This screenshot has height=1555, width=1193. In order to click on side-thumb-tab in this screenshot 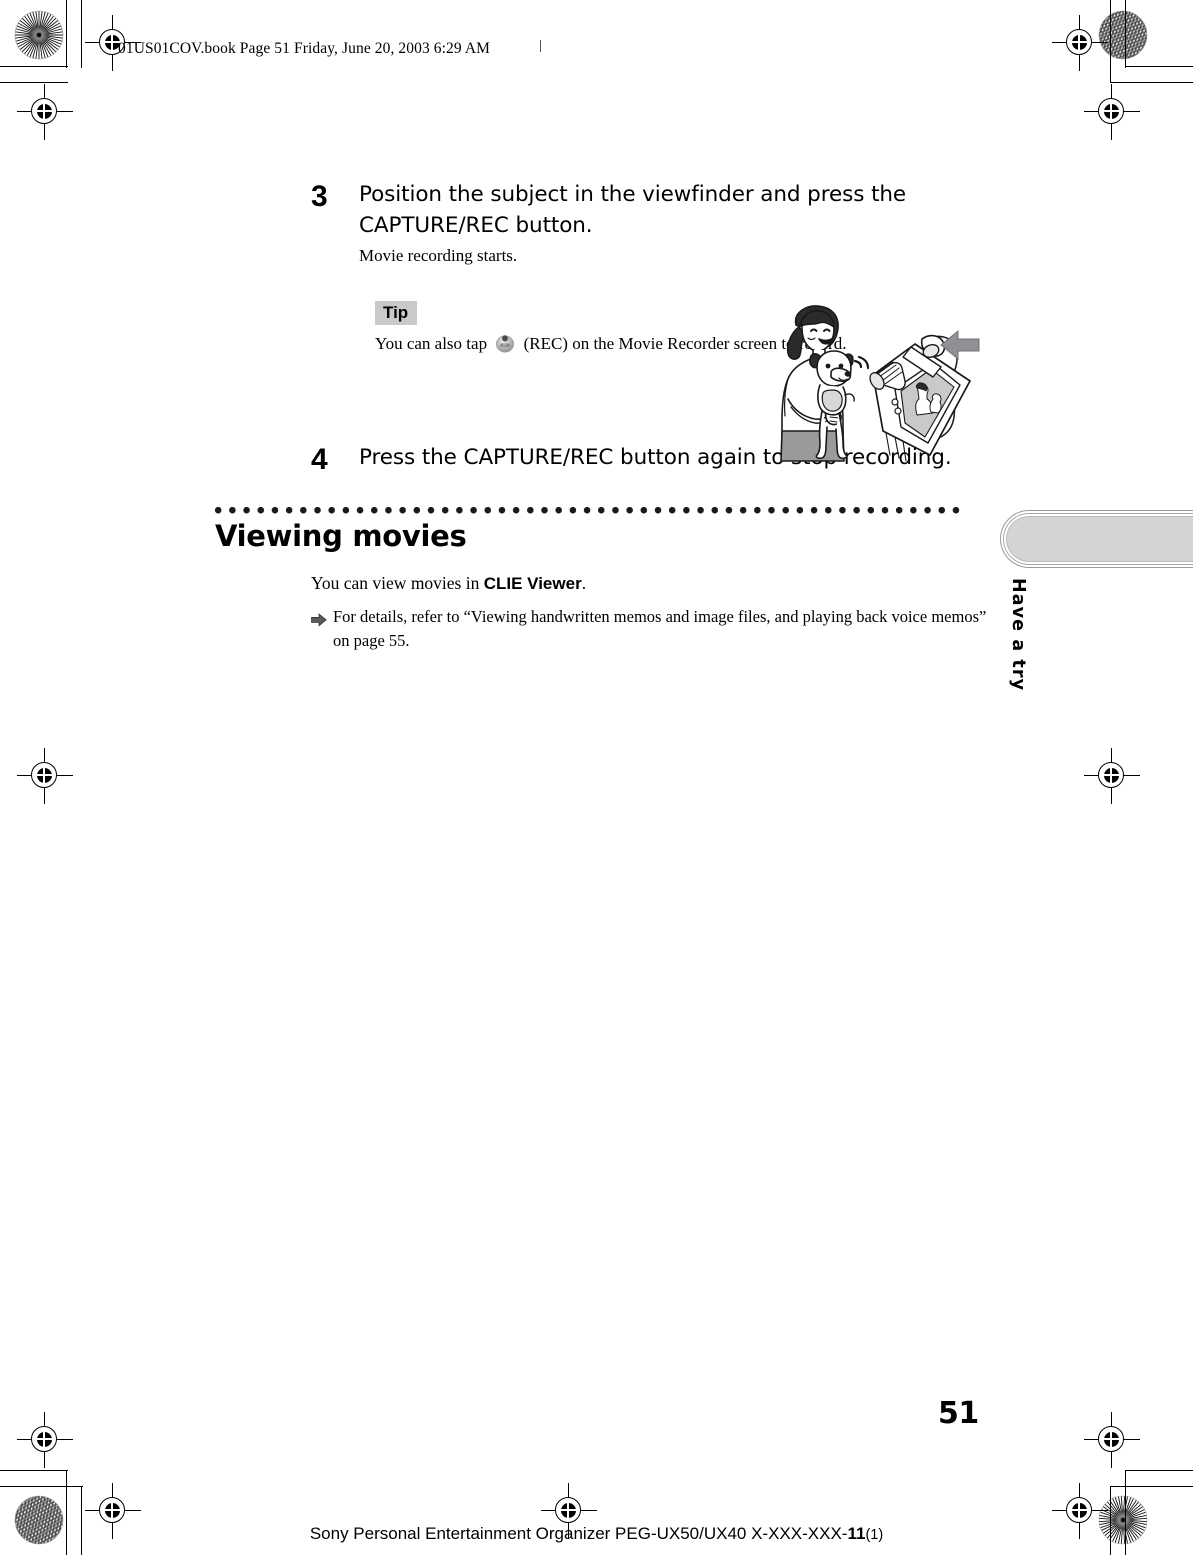, I will do `click(1096, 539)`.